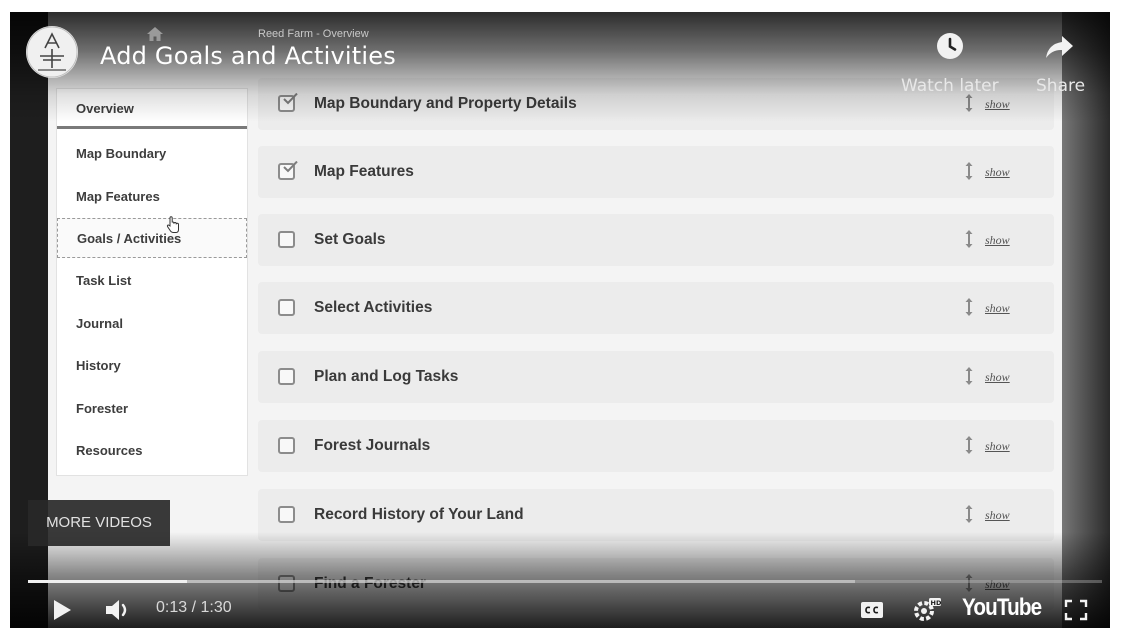 The height and width of the screenshot is (628, 1123). I want to click on watch-later-button: Watch later, so click(951, 67).